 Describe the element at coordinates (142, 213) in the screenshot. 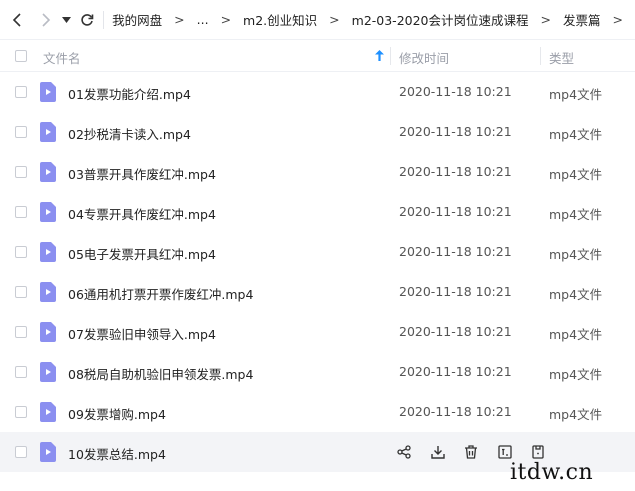

I see `file-name: 04专票开具作废红冲.mp4` at that location.